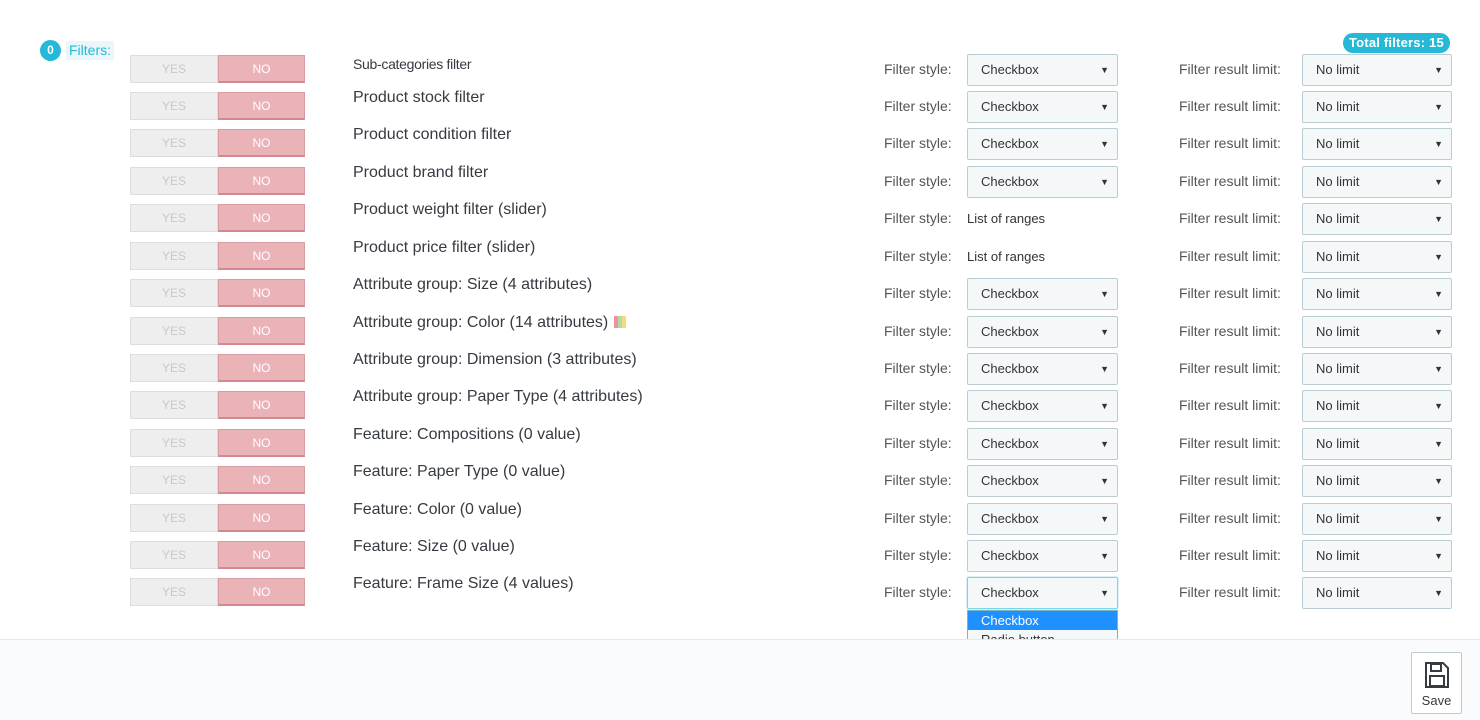 The image size is (1480, 720). Describe the element at coordinates (450, 210) in the screenshot. I see `filter-name: Product weight filter (slider)` at that location.